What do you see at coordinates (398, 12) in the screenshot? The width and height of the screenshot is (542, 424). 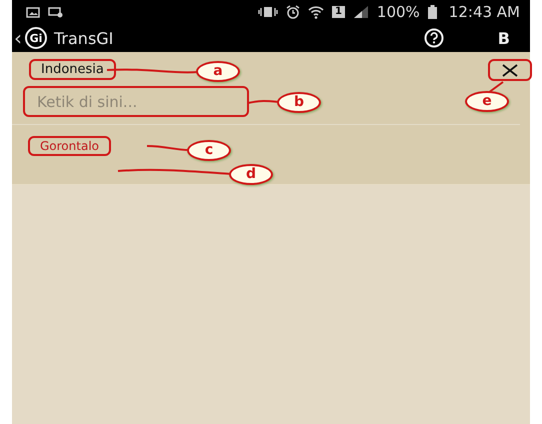 I see `battery-percent: 100%` at bounding box center [398, 12].